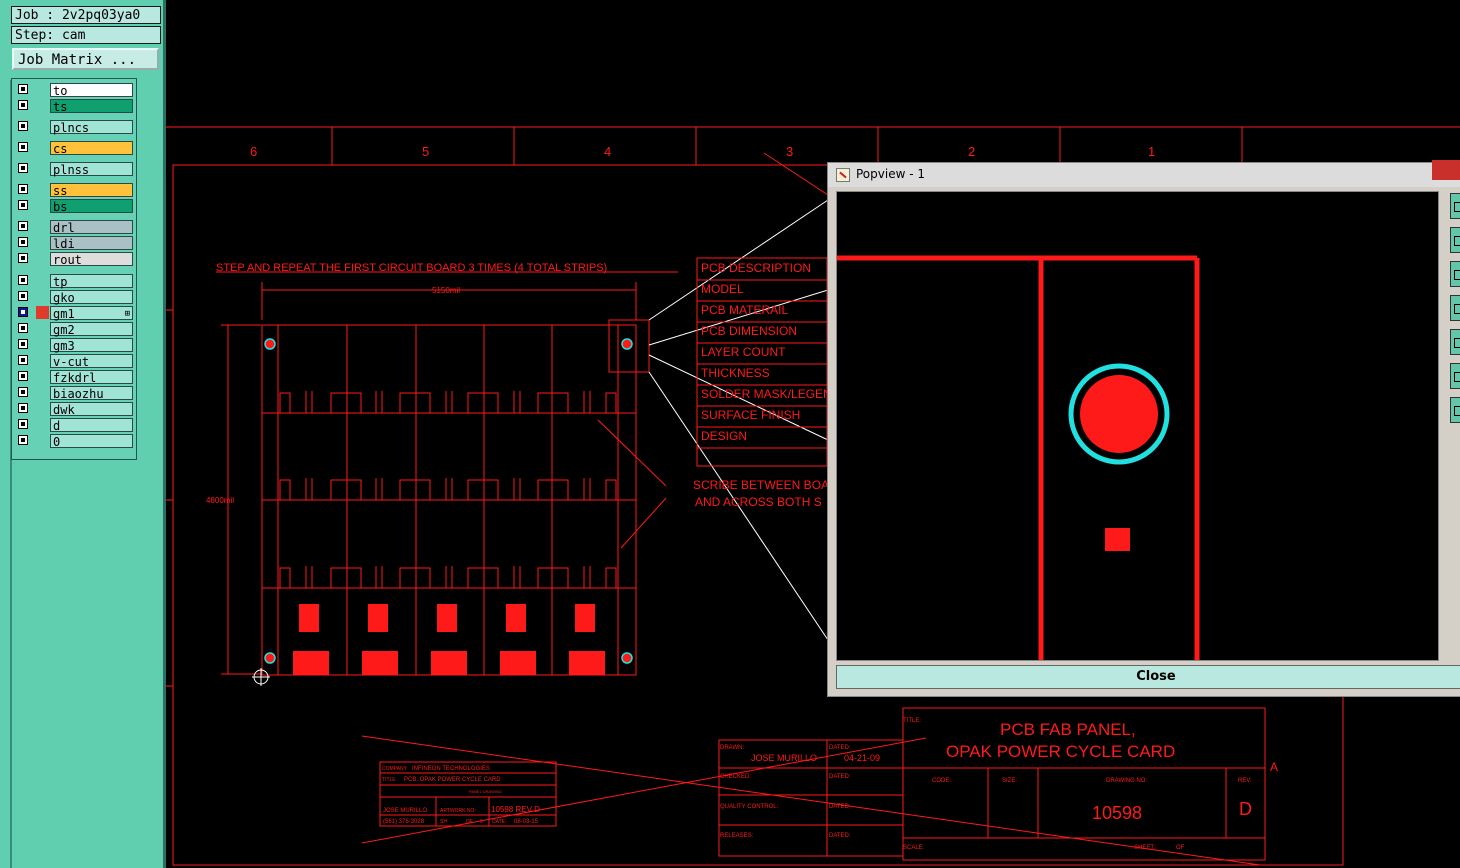  Describe the element at coordinates (91, 377) in the screenshot. I see `layer-name: fzkdrl` at that location.